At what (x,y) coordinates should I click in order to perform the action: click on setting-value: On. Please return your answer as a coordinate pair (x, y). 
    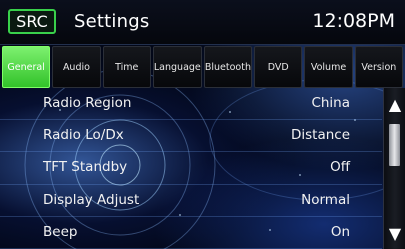
    Looking at the image, I should click on (340, 231).